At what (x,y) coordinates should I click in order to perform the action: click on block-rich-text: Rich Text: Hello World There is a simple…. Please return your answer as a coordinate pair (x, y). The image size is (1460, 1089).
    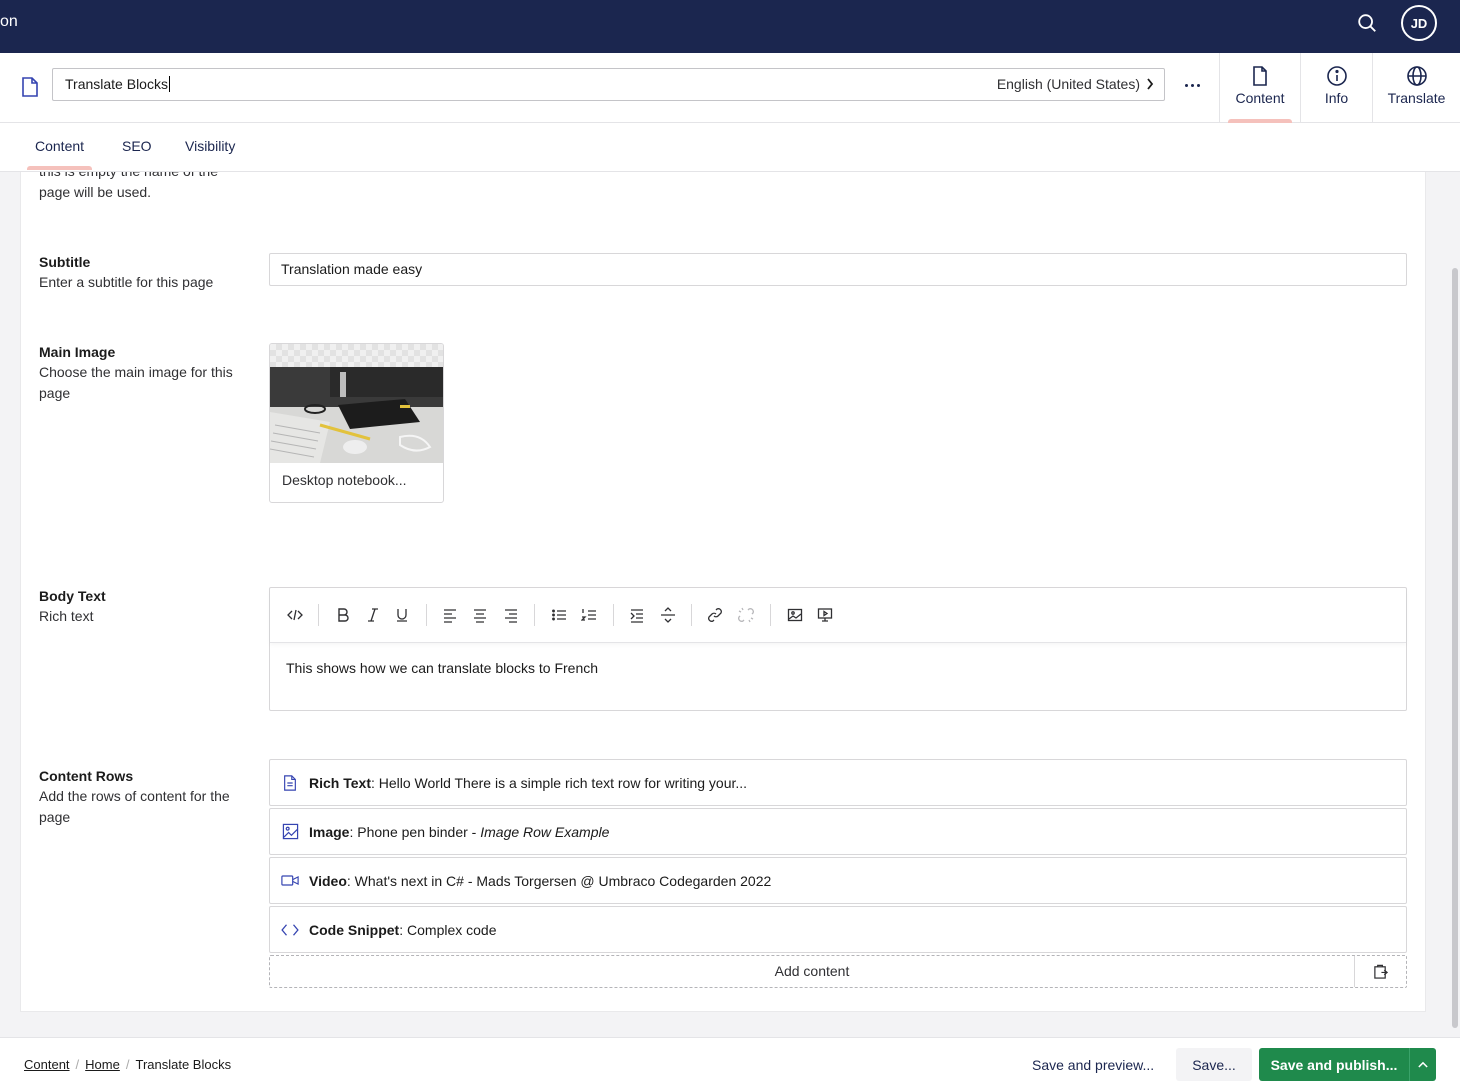
    Looking at the image, I should click on (838, 782).